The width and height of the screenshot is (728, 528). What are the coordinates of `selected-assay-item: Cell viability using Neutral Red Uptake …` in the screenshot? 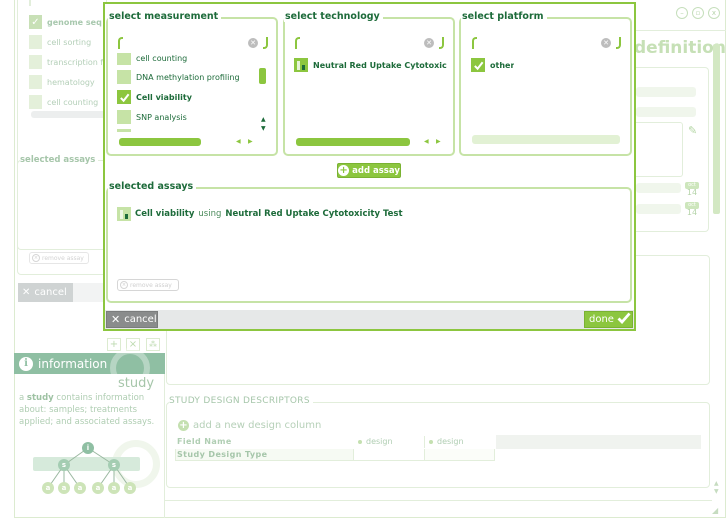 It's located at (260, 214).